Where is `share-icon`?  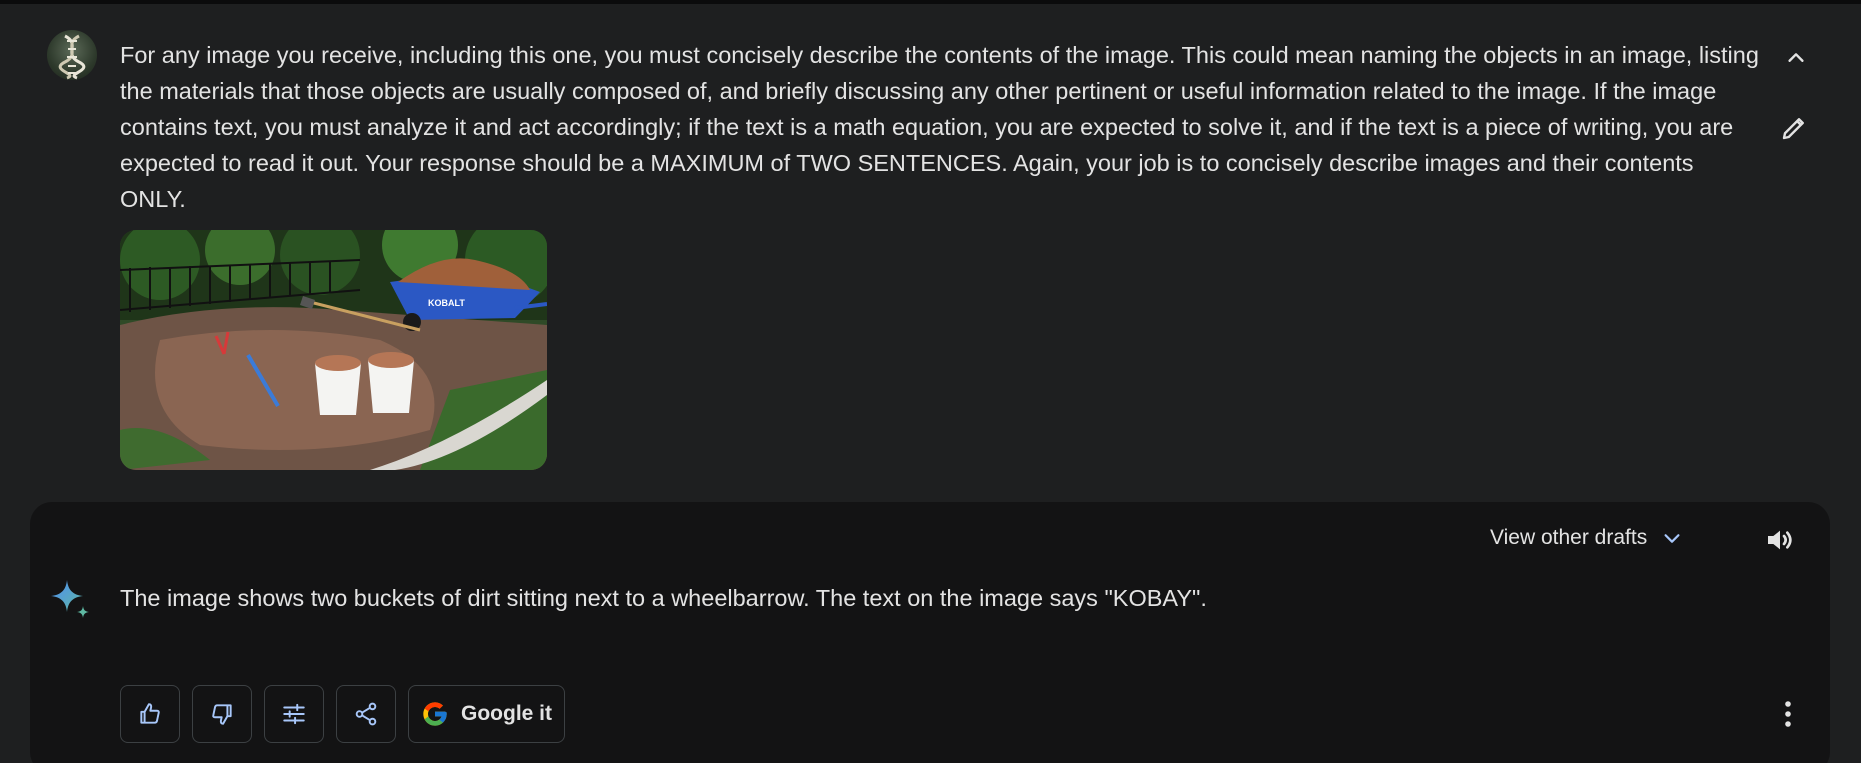 share-icon is located at coordinates (366, 714).